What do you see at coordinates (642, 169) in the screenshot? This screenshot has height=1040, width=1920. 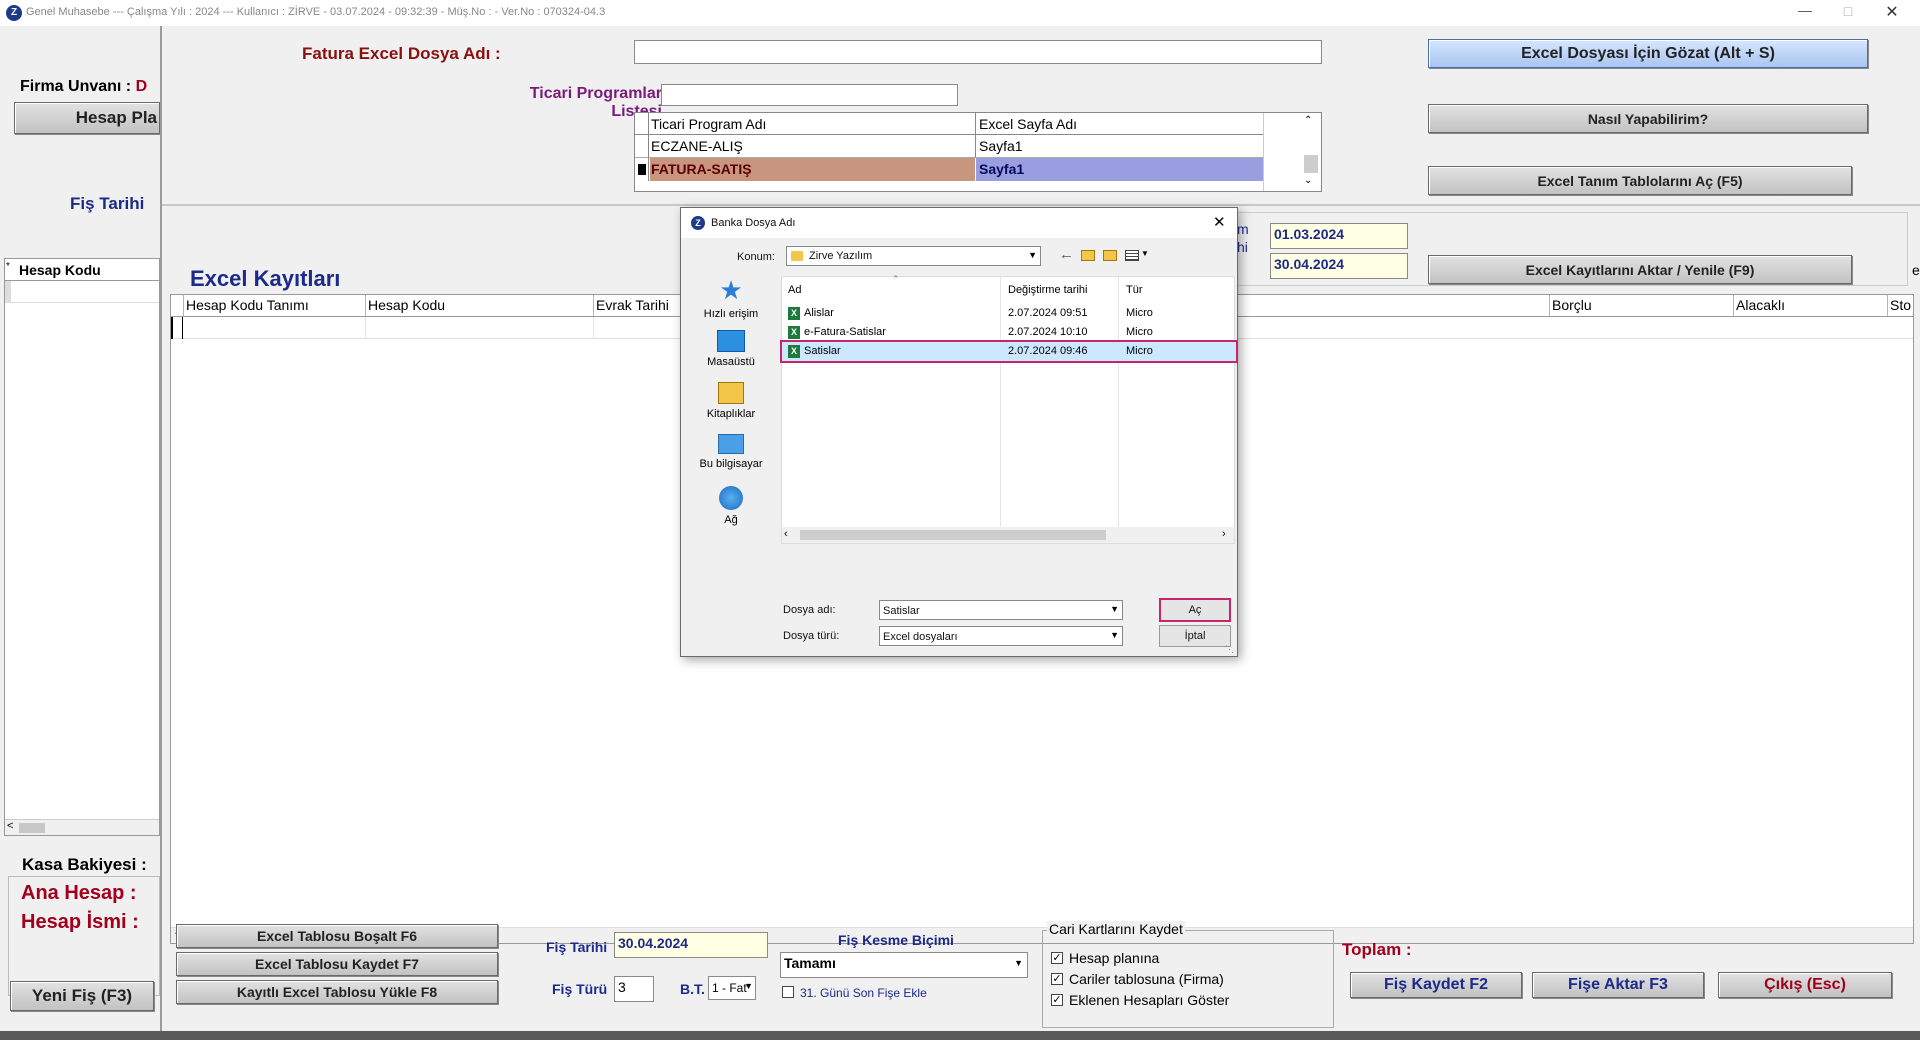 I see `row-pointer-icon` at bounding box center [642, 169].